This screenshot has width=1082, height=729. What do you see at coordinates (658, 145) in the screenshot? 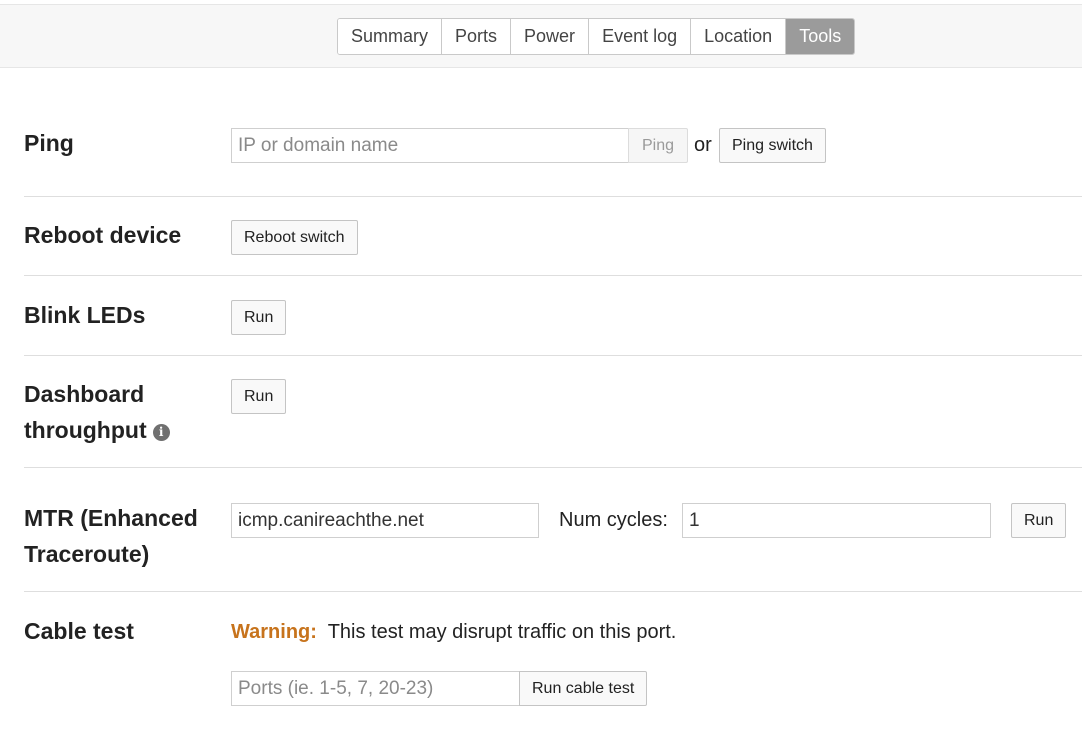
I see `ping-button: Ping` at bounding box center [658, 145].